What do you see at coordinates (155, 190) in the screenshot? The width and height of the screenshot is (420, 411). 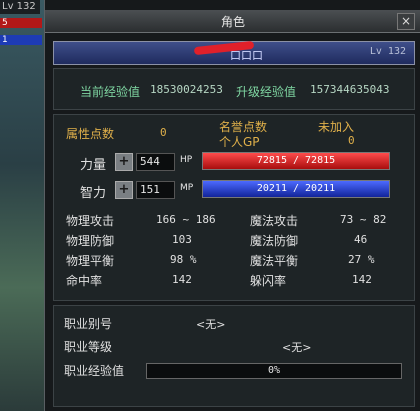 I see `intelligence-value: 151` at bounding box center [155, 190].